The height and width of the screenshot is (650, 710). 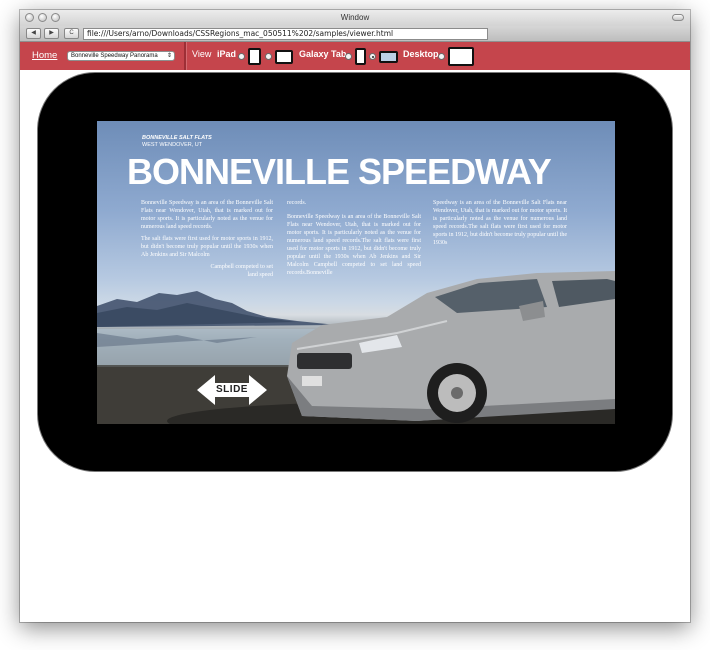 What do you see at coordinates (177, 138) in the screenshot?
I see `kicker-location: BONNEVILLE SALT FLATS` at bounding box center [177, 138].